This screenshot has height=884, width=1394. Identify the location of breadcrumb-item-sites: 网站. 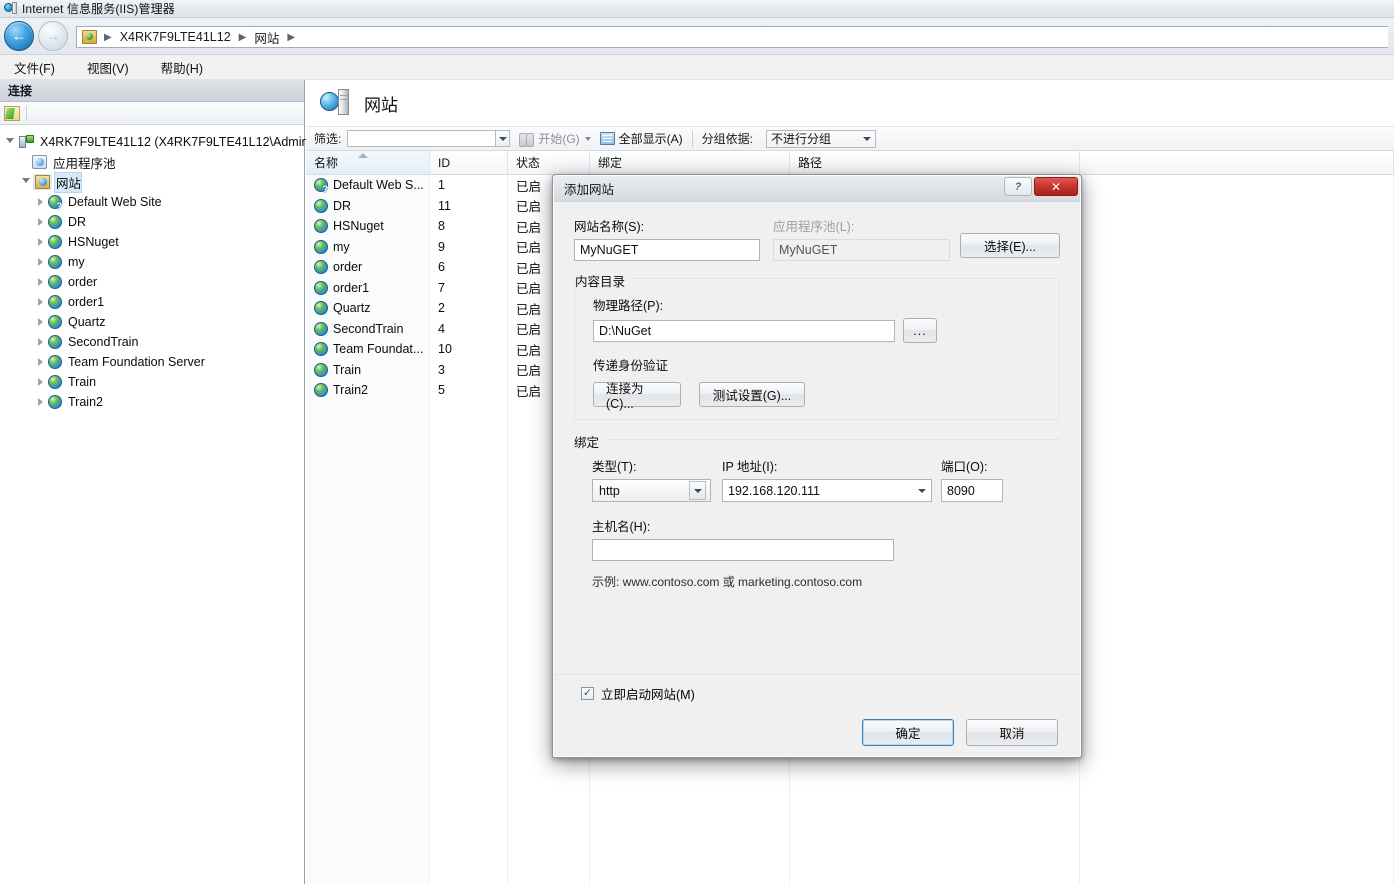
(266, 37).